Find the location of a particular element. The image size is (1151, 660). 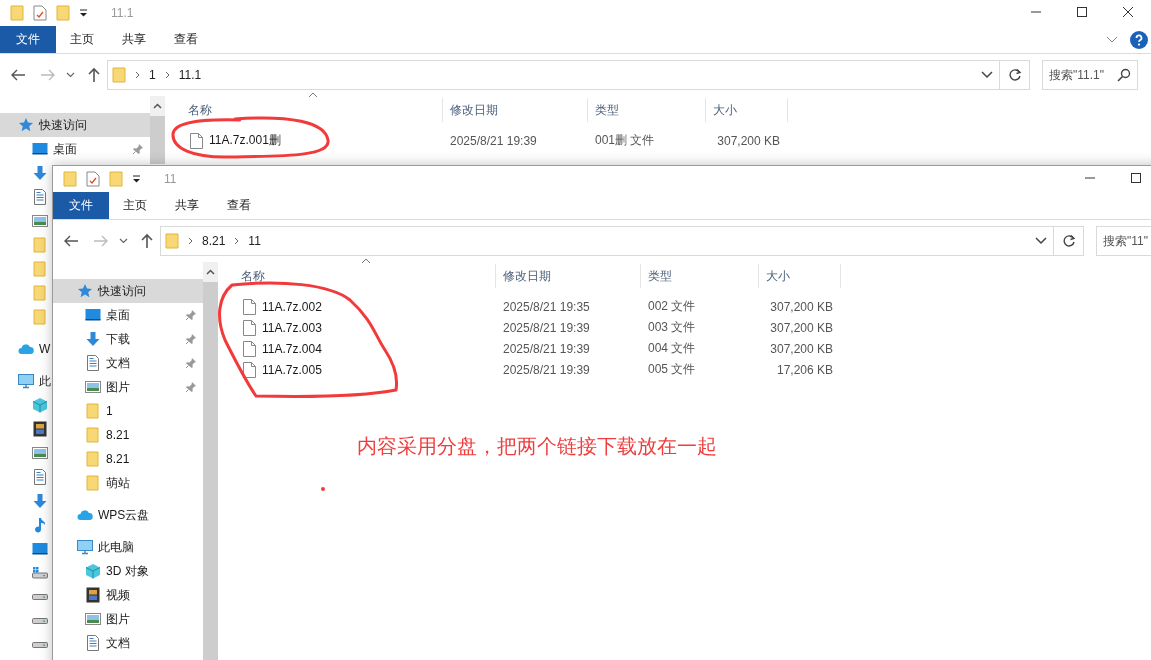

address-bar: 1 11.1 is located at coordinates (553, 75).